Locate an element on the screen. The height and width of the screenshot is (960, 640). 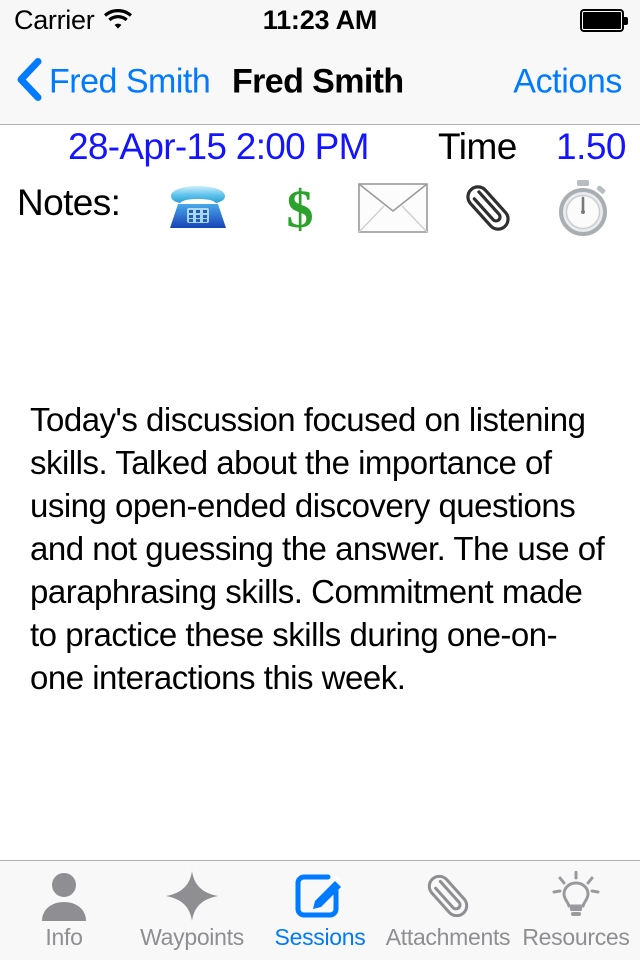
status-bar-right is located at coordinates (604, 20).